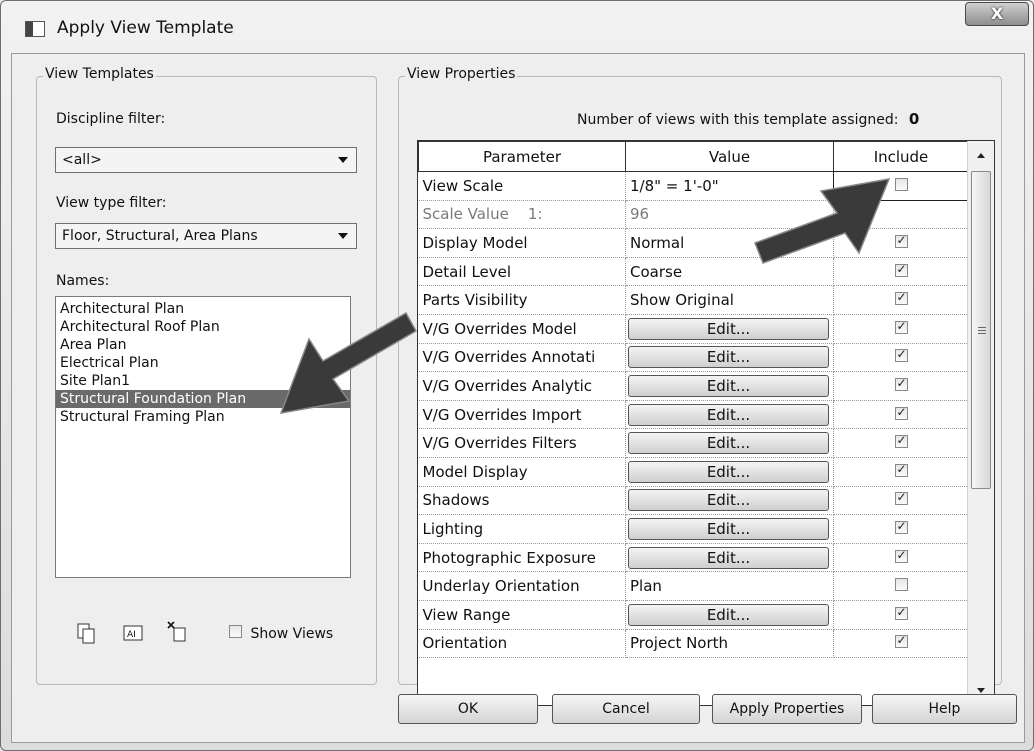 This screenshot has width=1034, height=751. Describe the element at coordinates (522, 156) in the screenshot. I see `column-header-parameter: Parameter` at that location.